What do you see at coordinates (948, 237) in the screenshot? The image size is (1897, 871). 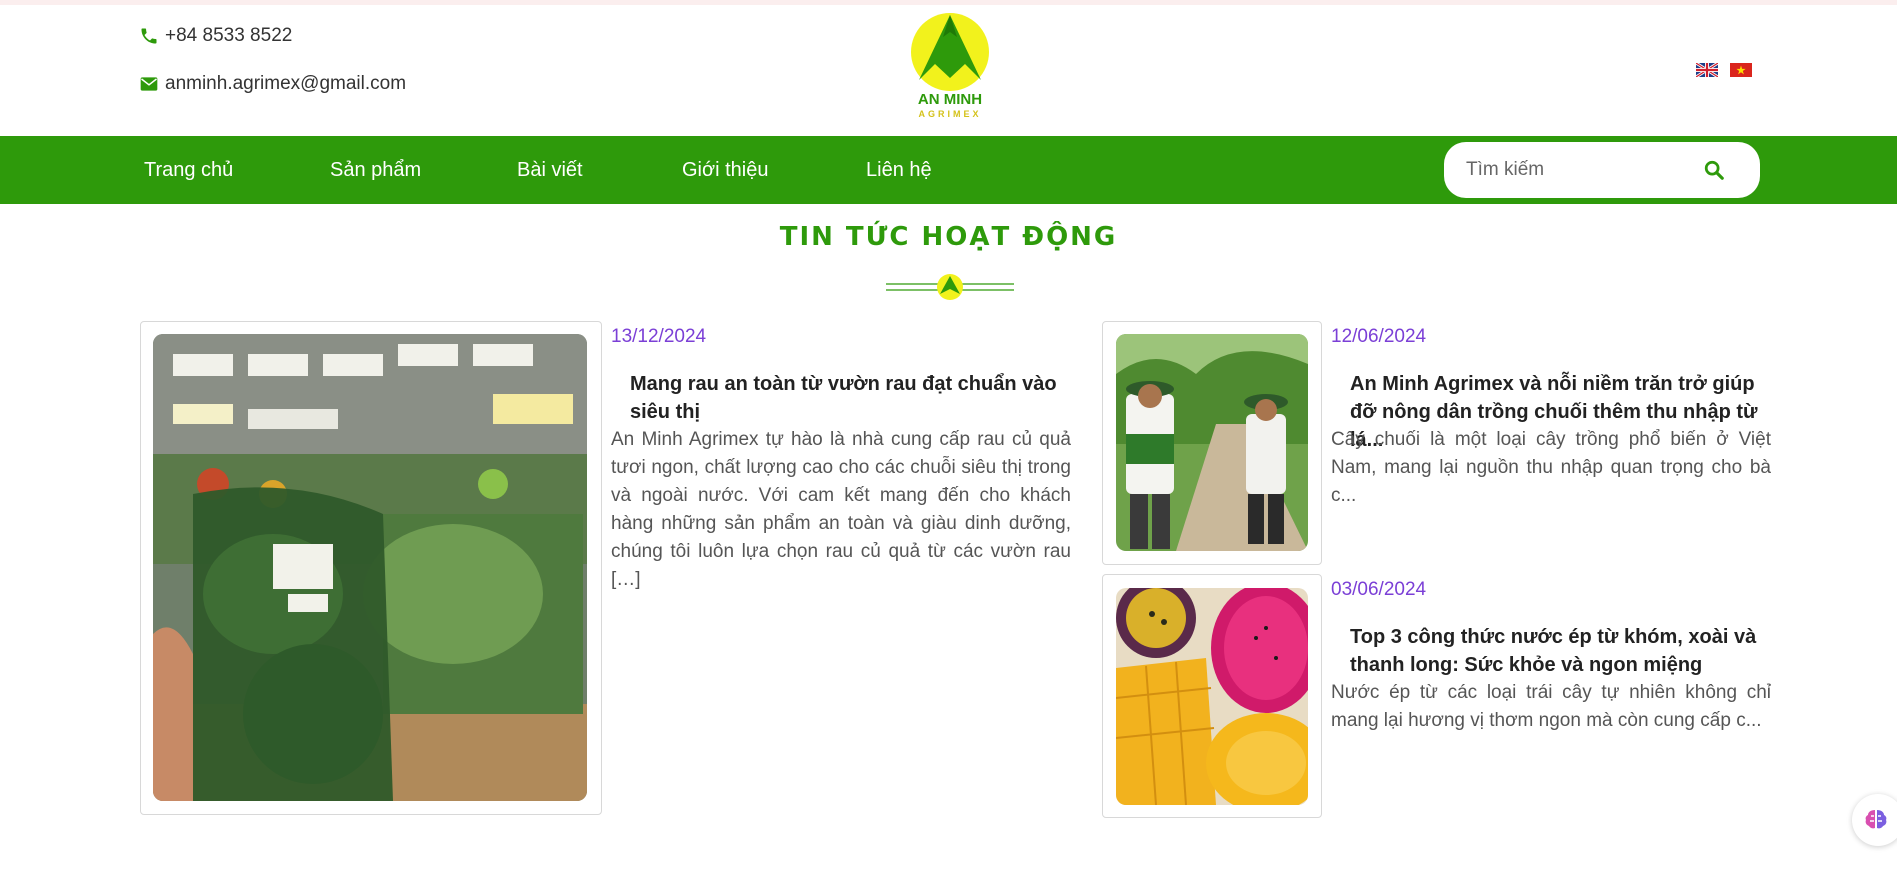 I see `section-title: TIN TỨC HOẠT ĐỘNG` at bounding box center [948, 237].